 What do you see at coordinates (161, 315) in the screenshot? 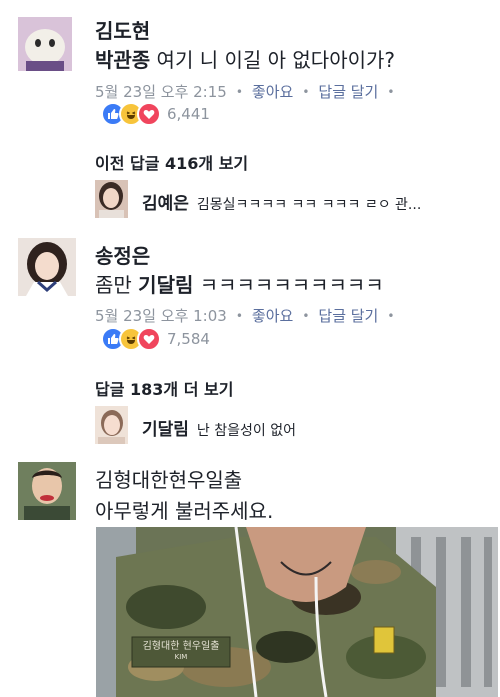
I see `timestamp: 5월 23일 오후 1:03` at bounding box center [161, 315].